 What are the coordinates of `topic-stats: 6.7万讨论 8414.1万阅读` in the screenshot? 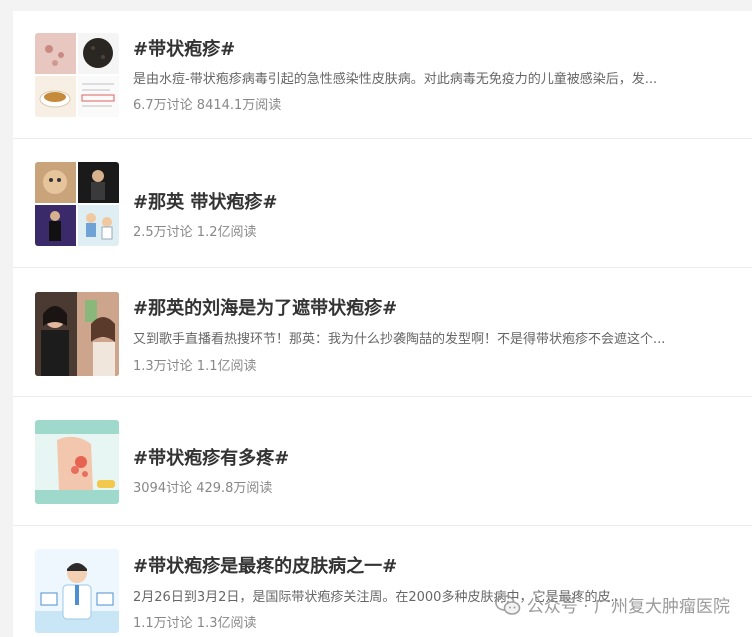 It's located at (207, 105).